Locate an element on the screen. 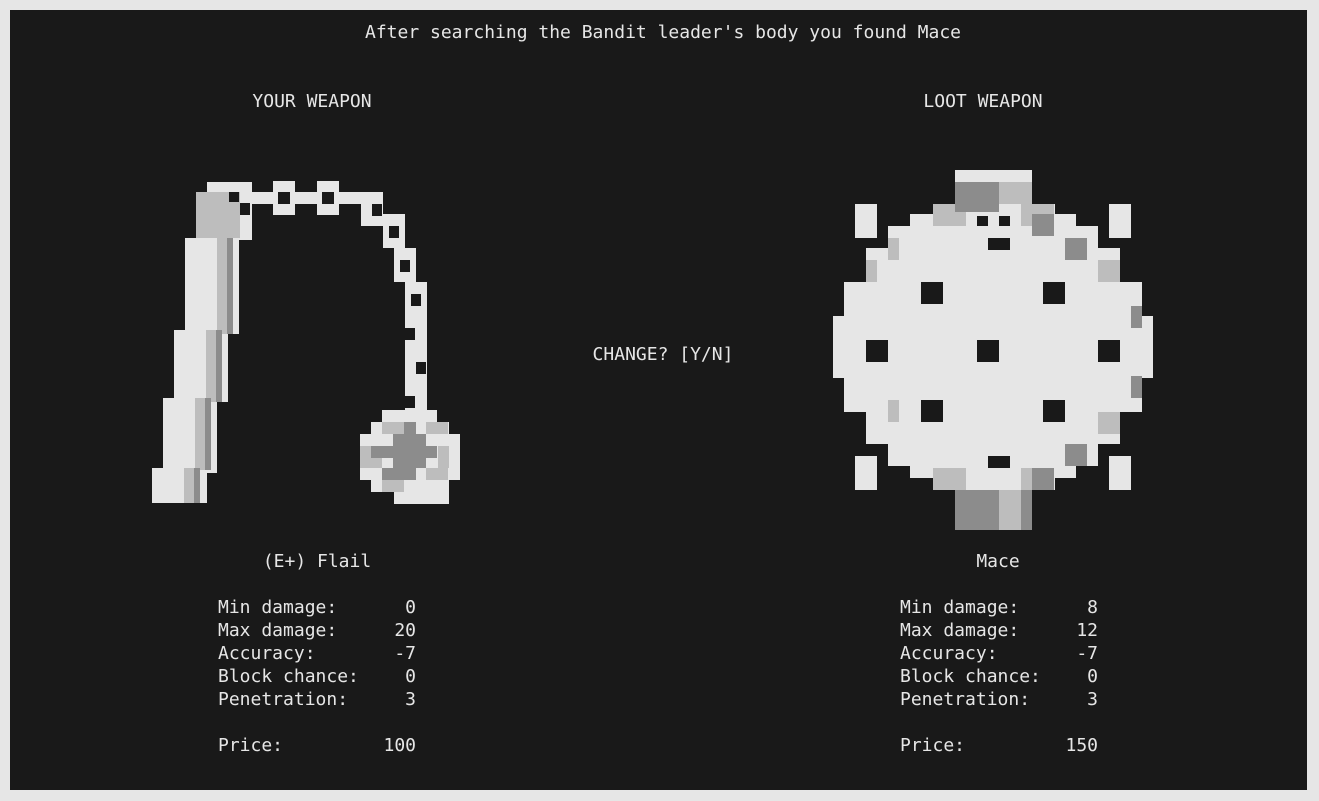  stat-row-min-damage: Min damage: 8 is located at coordinates (999, 607).